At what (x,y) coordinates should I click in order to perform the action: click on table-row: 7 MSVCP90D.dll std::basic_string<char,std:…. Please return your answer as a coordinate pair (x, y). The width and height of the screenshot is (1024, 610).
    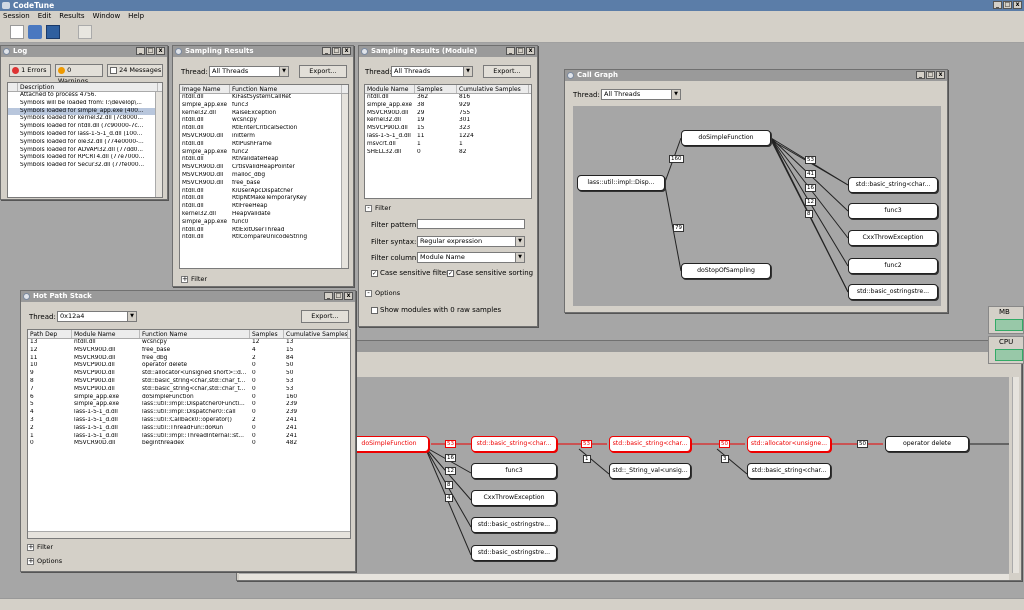
    Looking at the image, I should click on (189, 390).